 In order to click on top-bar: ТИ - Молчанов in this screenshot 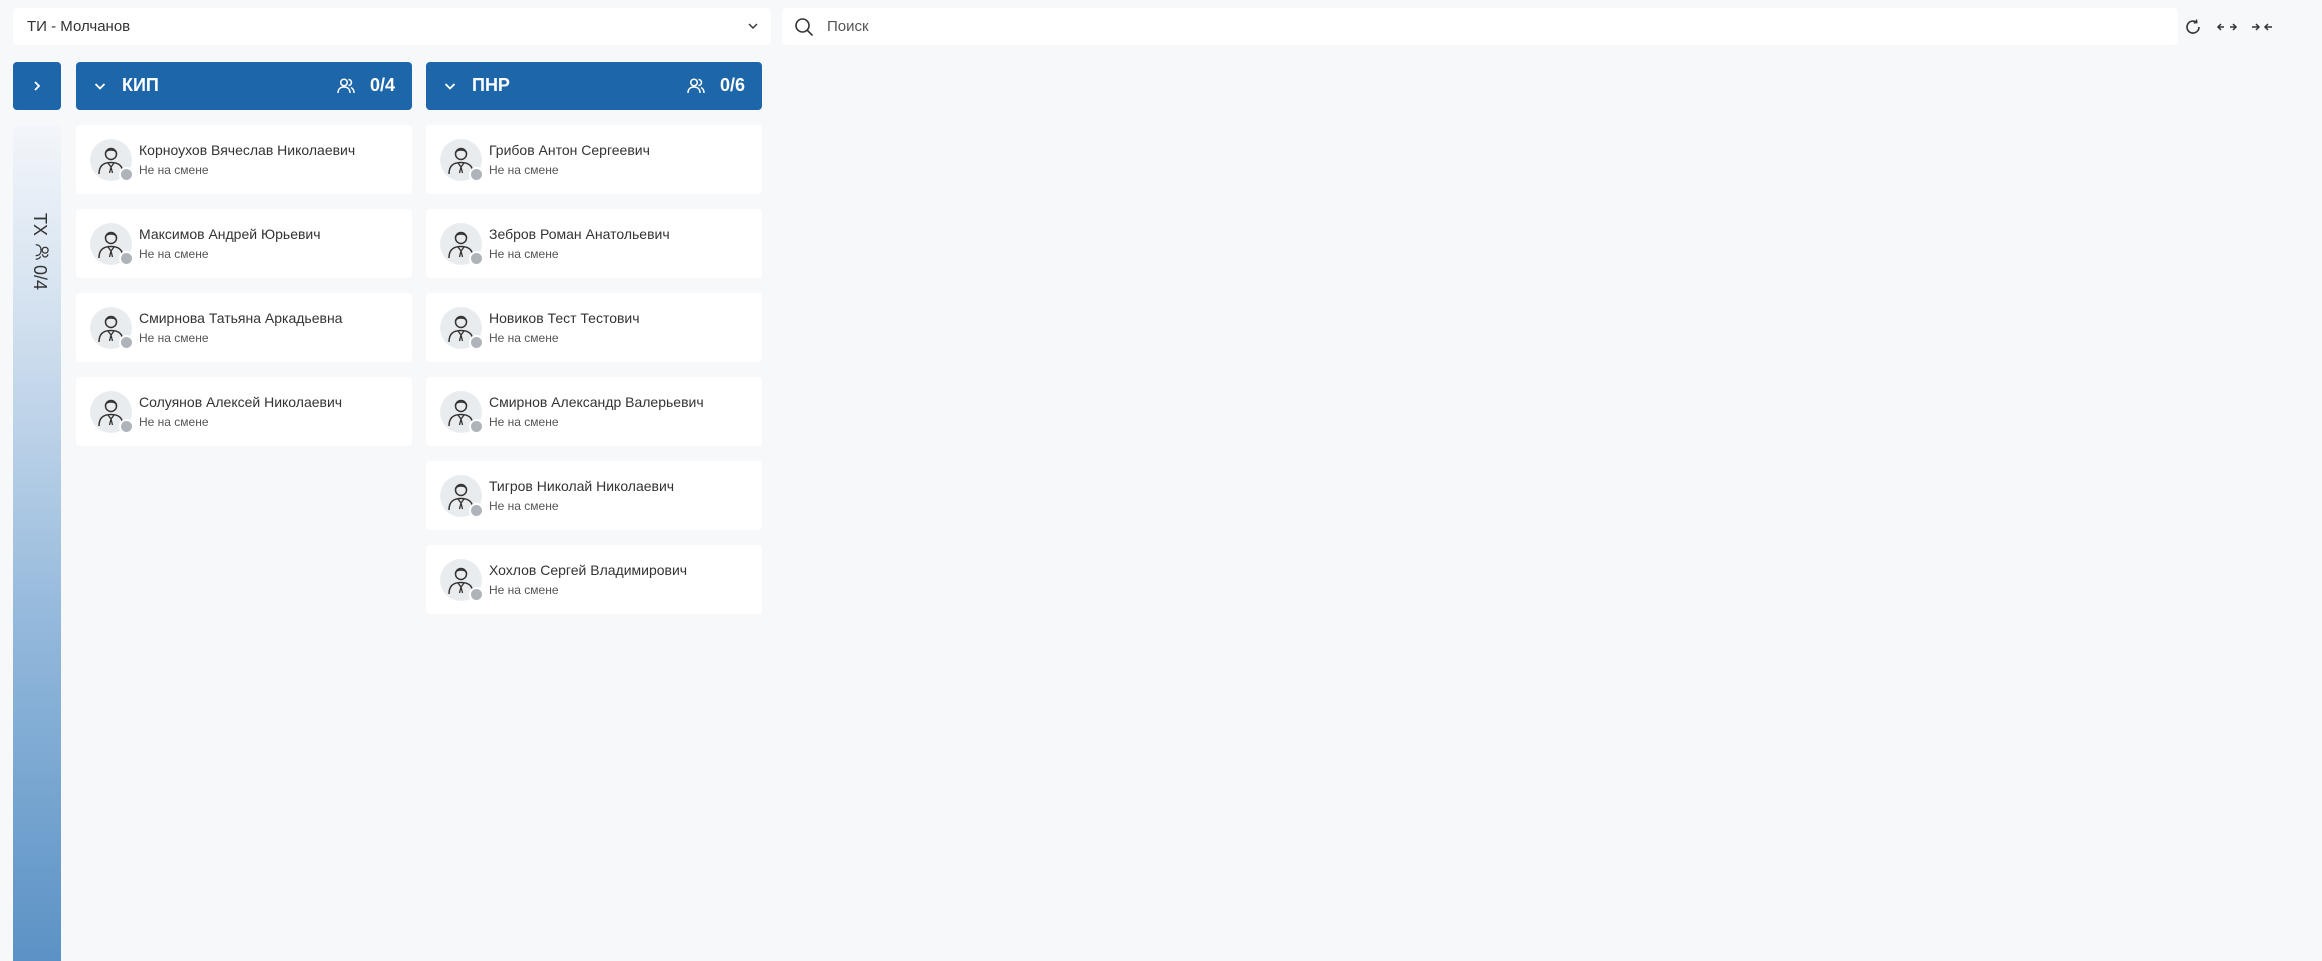, I will do `click(1167, 26)`.